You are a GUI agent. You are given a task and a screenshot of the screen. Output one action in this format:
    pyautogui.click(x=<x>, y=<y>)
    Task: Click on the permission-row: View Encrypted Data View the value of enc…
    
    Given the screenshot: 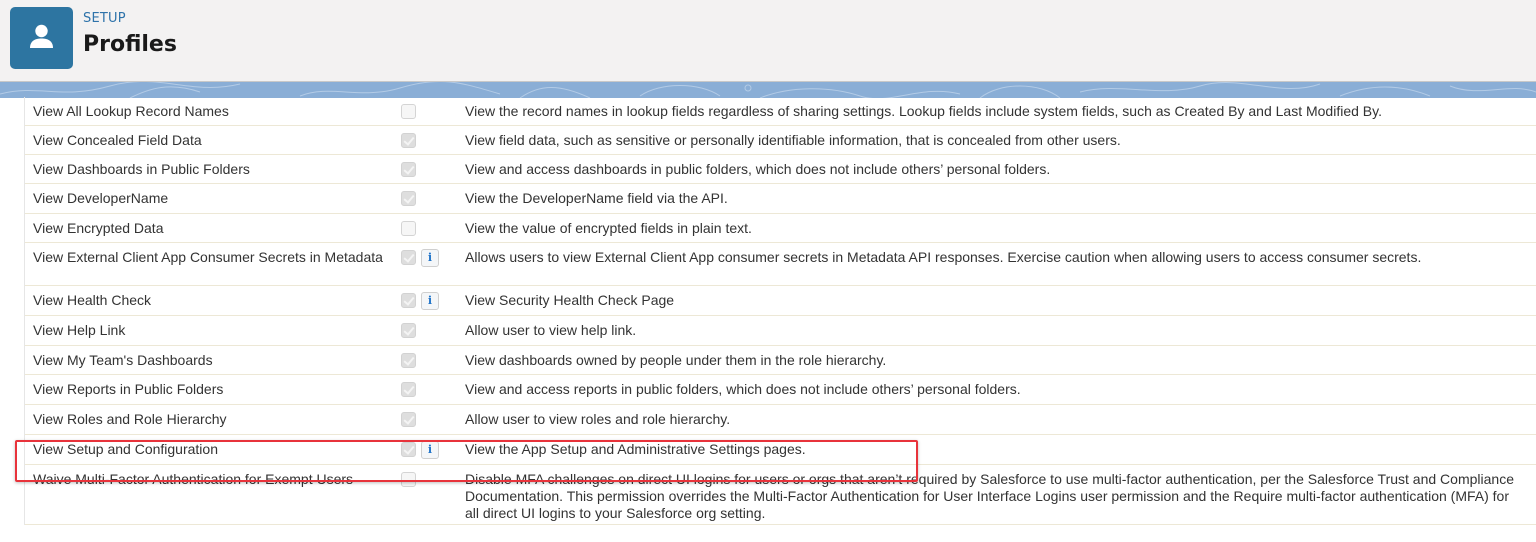 What is the action you would take?
    pyautogui.click(x=780, y=228)
    